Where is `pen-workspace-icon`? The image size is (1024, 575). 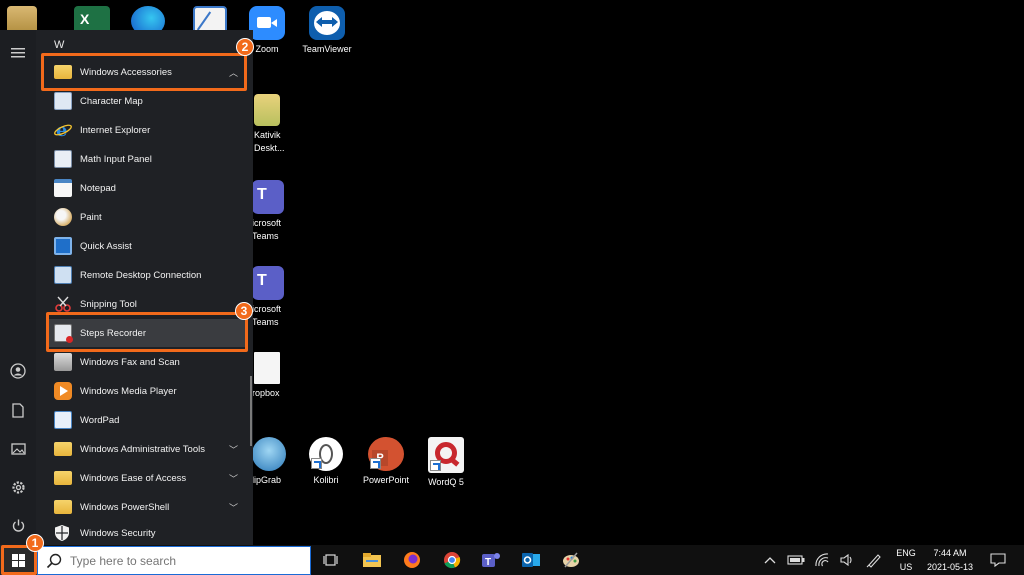
pen-workspace-icon is located at coordinates (874, 560).